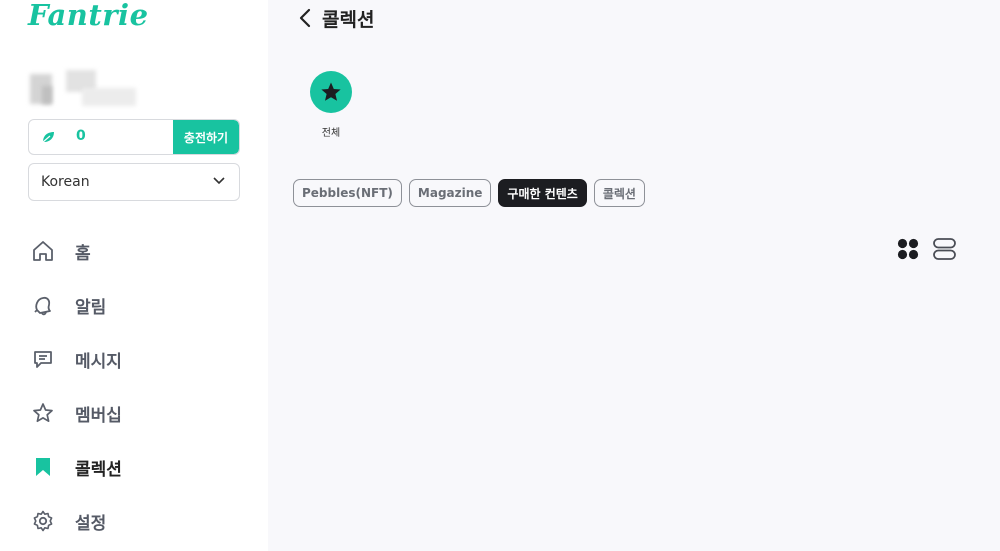  I want to click on sidebar-item-membership: 멤버십, so click(134, 413).